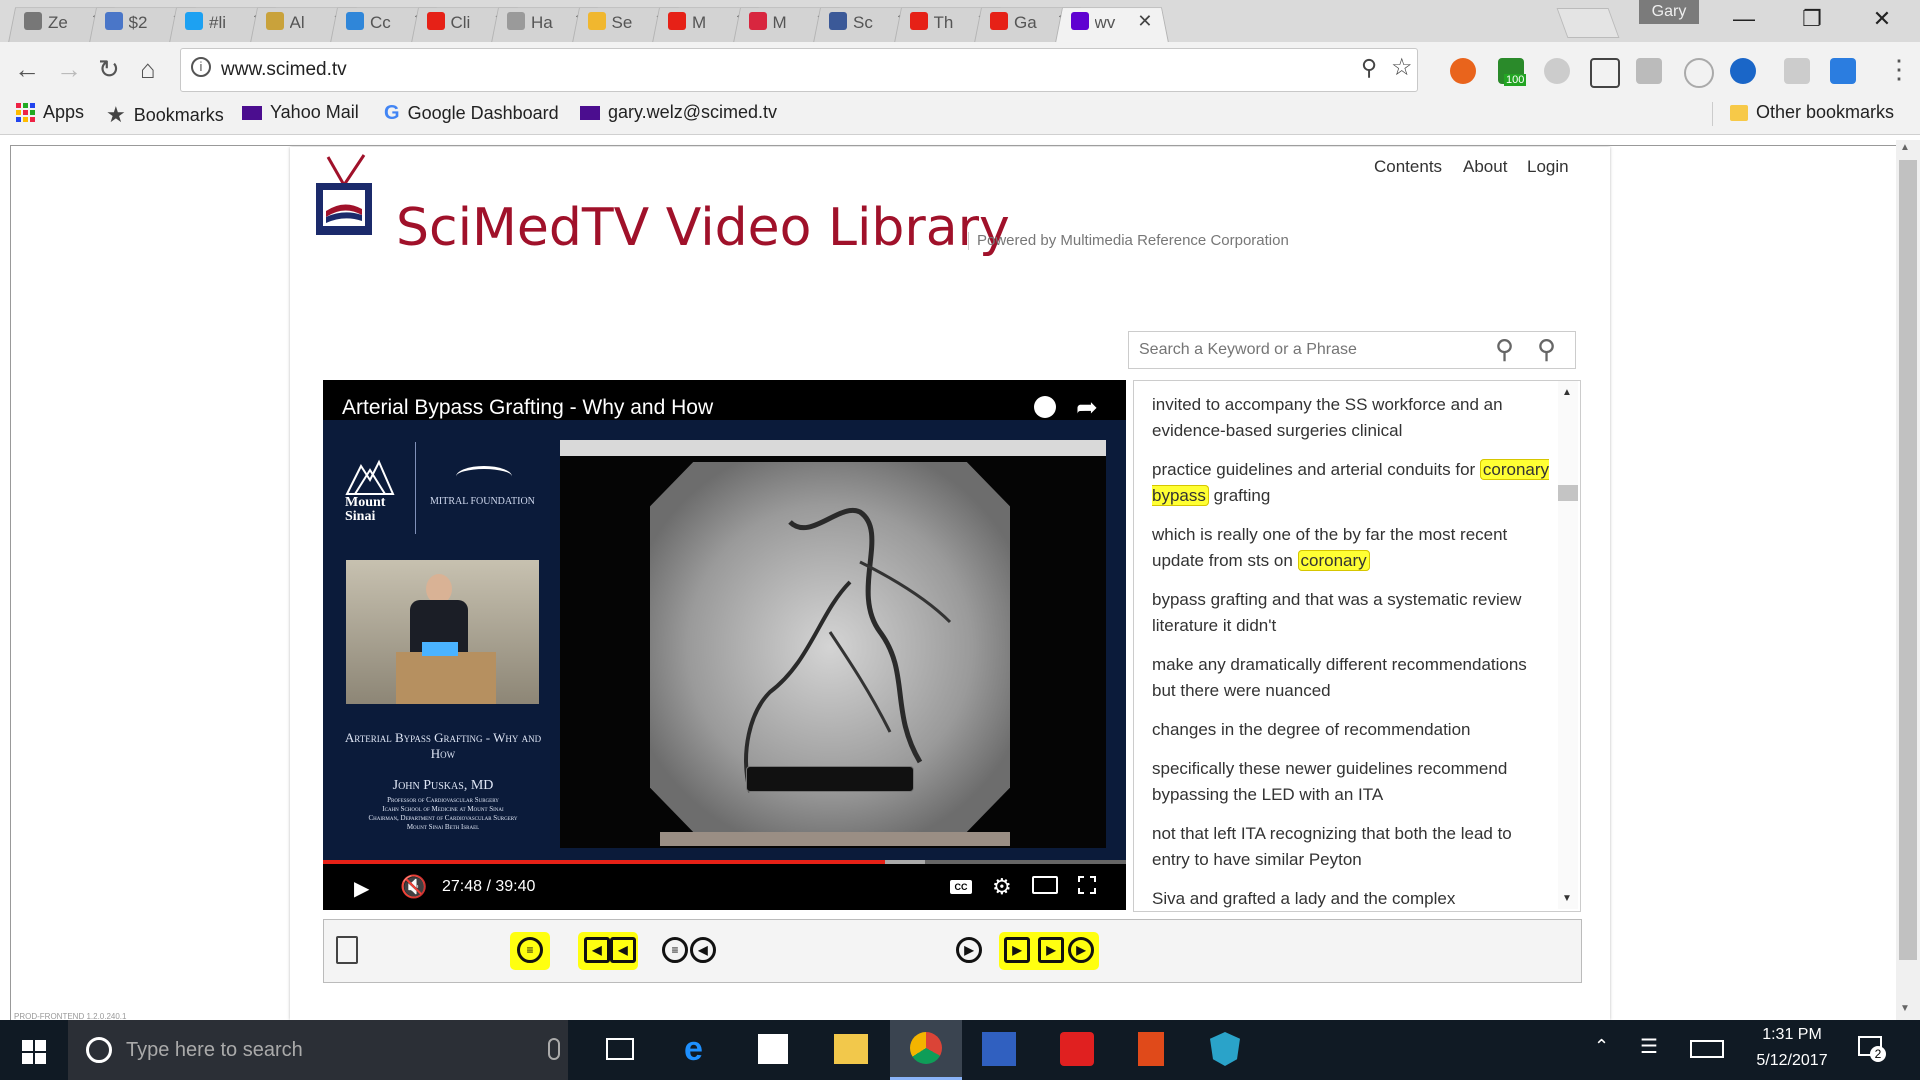 The height and width of the screenshot is (1080, 1920). I want to click on transcript-scrollbar, so click(1568, 645).